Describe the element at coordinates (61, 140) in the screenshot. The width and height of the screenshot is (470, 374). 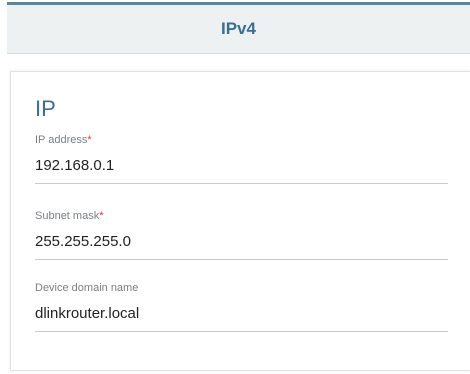
I see `ip-address-label-text: IP address` at that location.